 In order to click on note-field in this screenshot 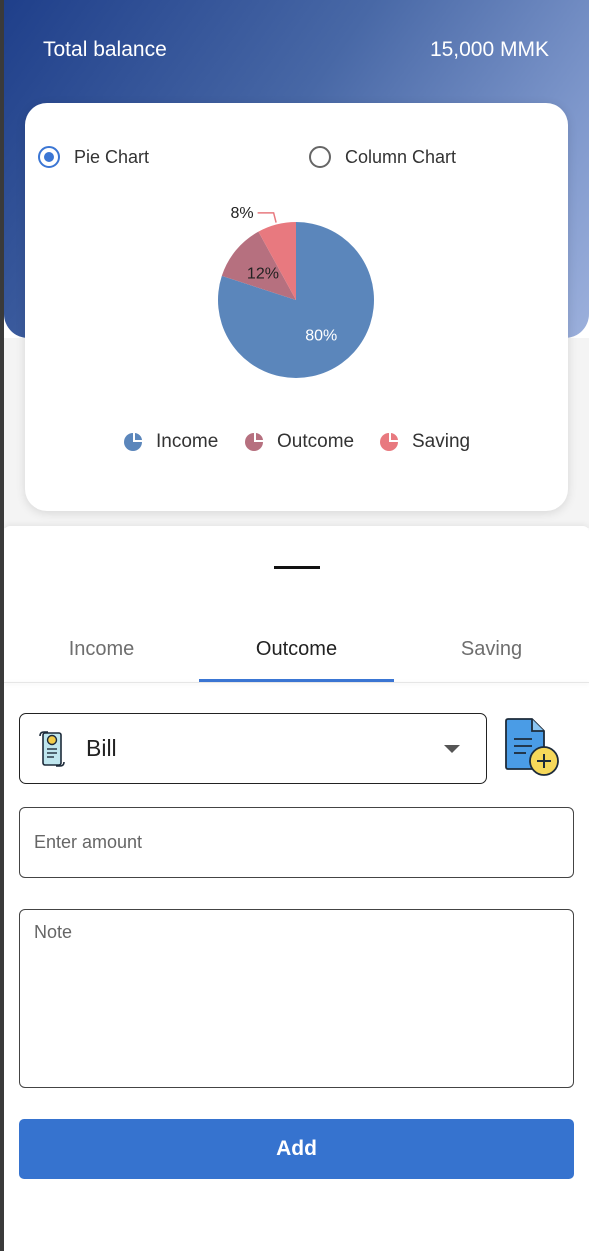, I will do `click(296, 998)`.